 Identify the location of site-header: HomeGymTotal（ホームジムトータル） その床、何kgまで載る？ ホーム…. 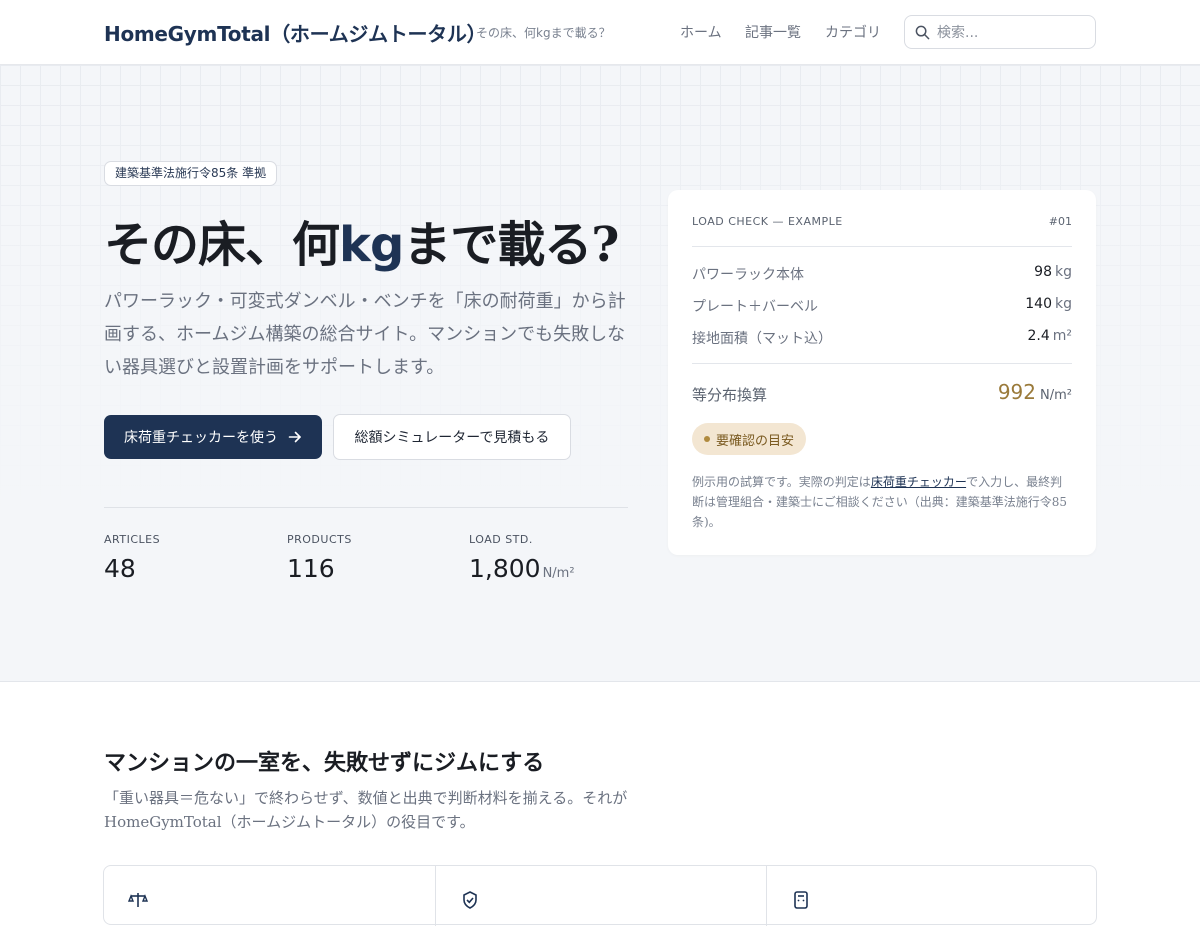
(600, 32).